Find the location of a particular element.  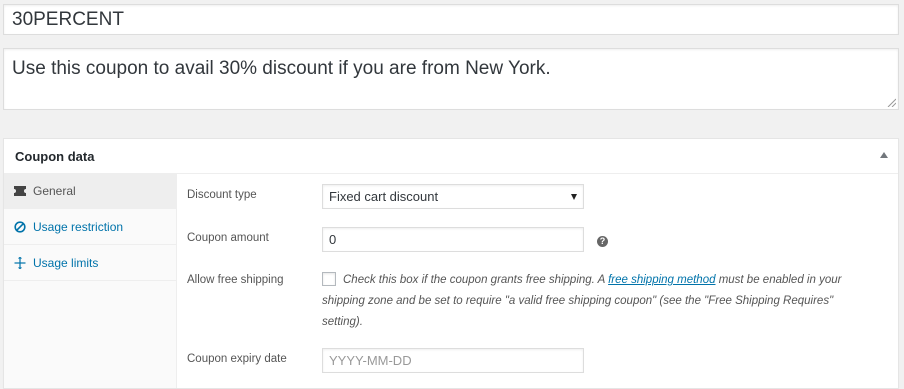

limits-icon is located at coordinates (20, 263).